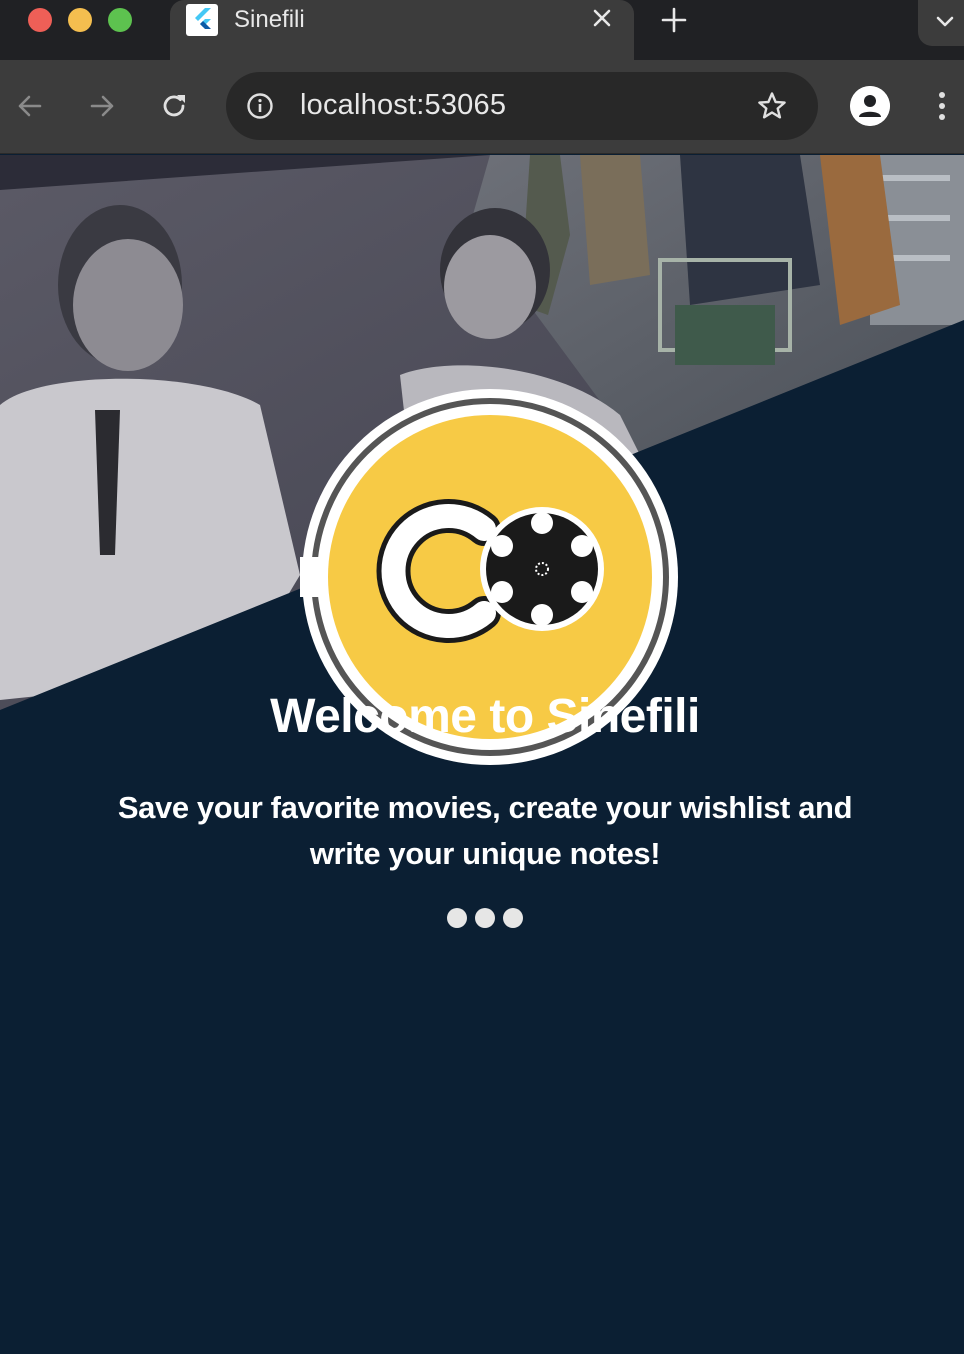 The width and height of the screenshot is (964, 1354). I want to click on browser-tab: Sinefili, so click(402, 30).